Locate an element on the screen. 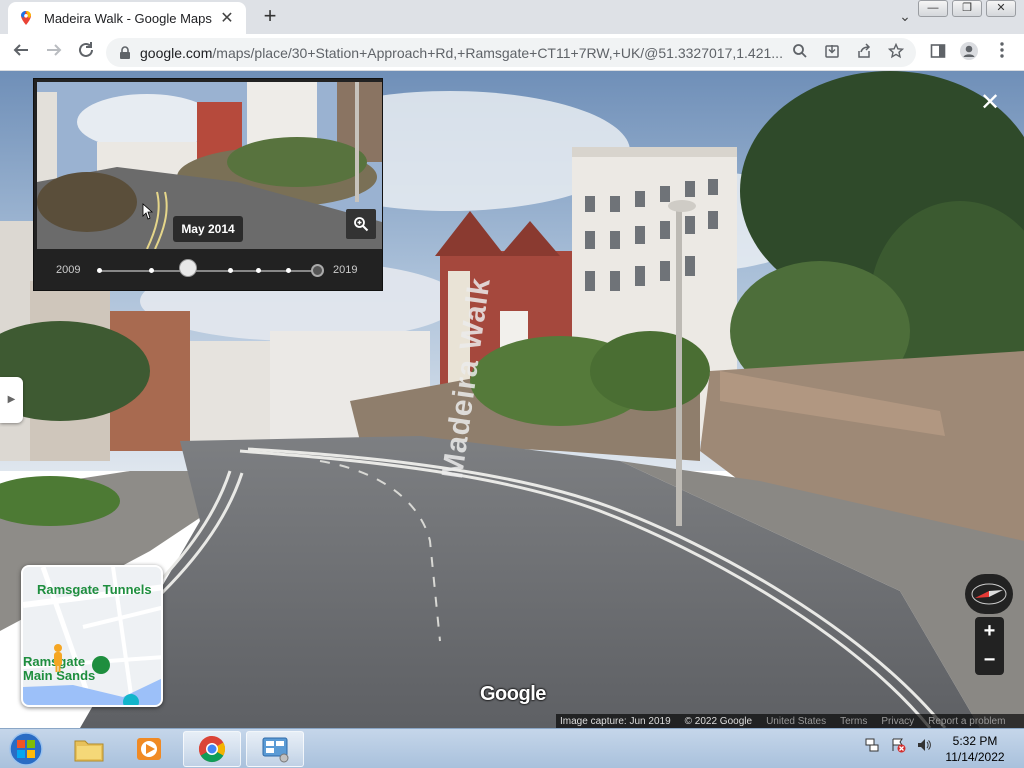 This screenshot has width=1024, height=768. control-panel-icon is located at coordinates (275, 750).